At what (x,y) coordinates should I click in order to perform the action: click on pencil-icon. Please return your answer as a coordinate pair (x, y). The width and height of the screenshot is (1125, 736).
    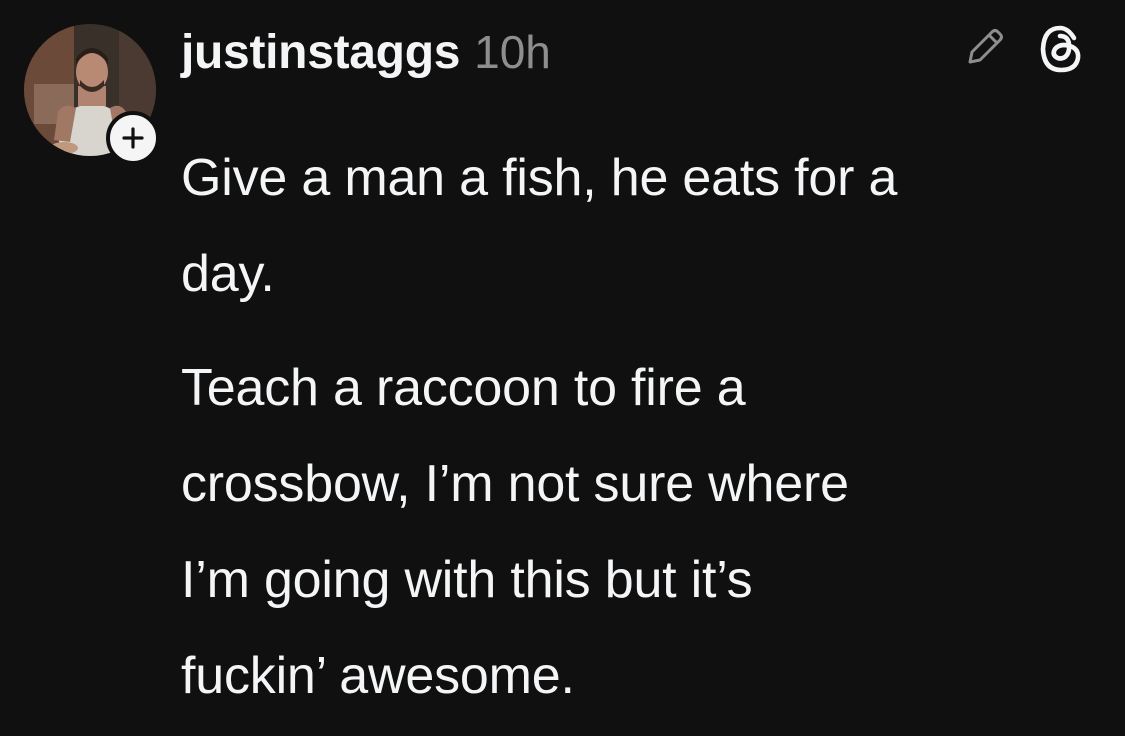
    Looking at the image, I should click on (985, 46).